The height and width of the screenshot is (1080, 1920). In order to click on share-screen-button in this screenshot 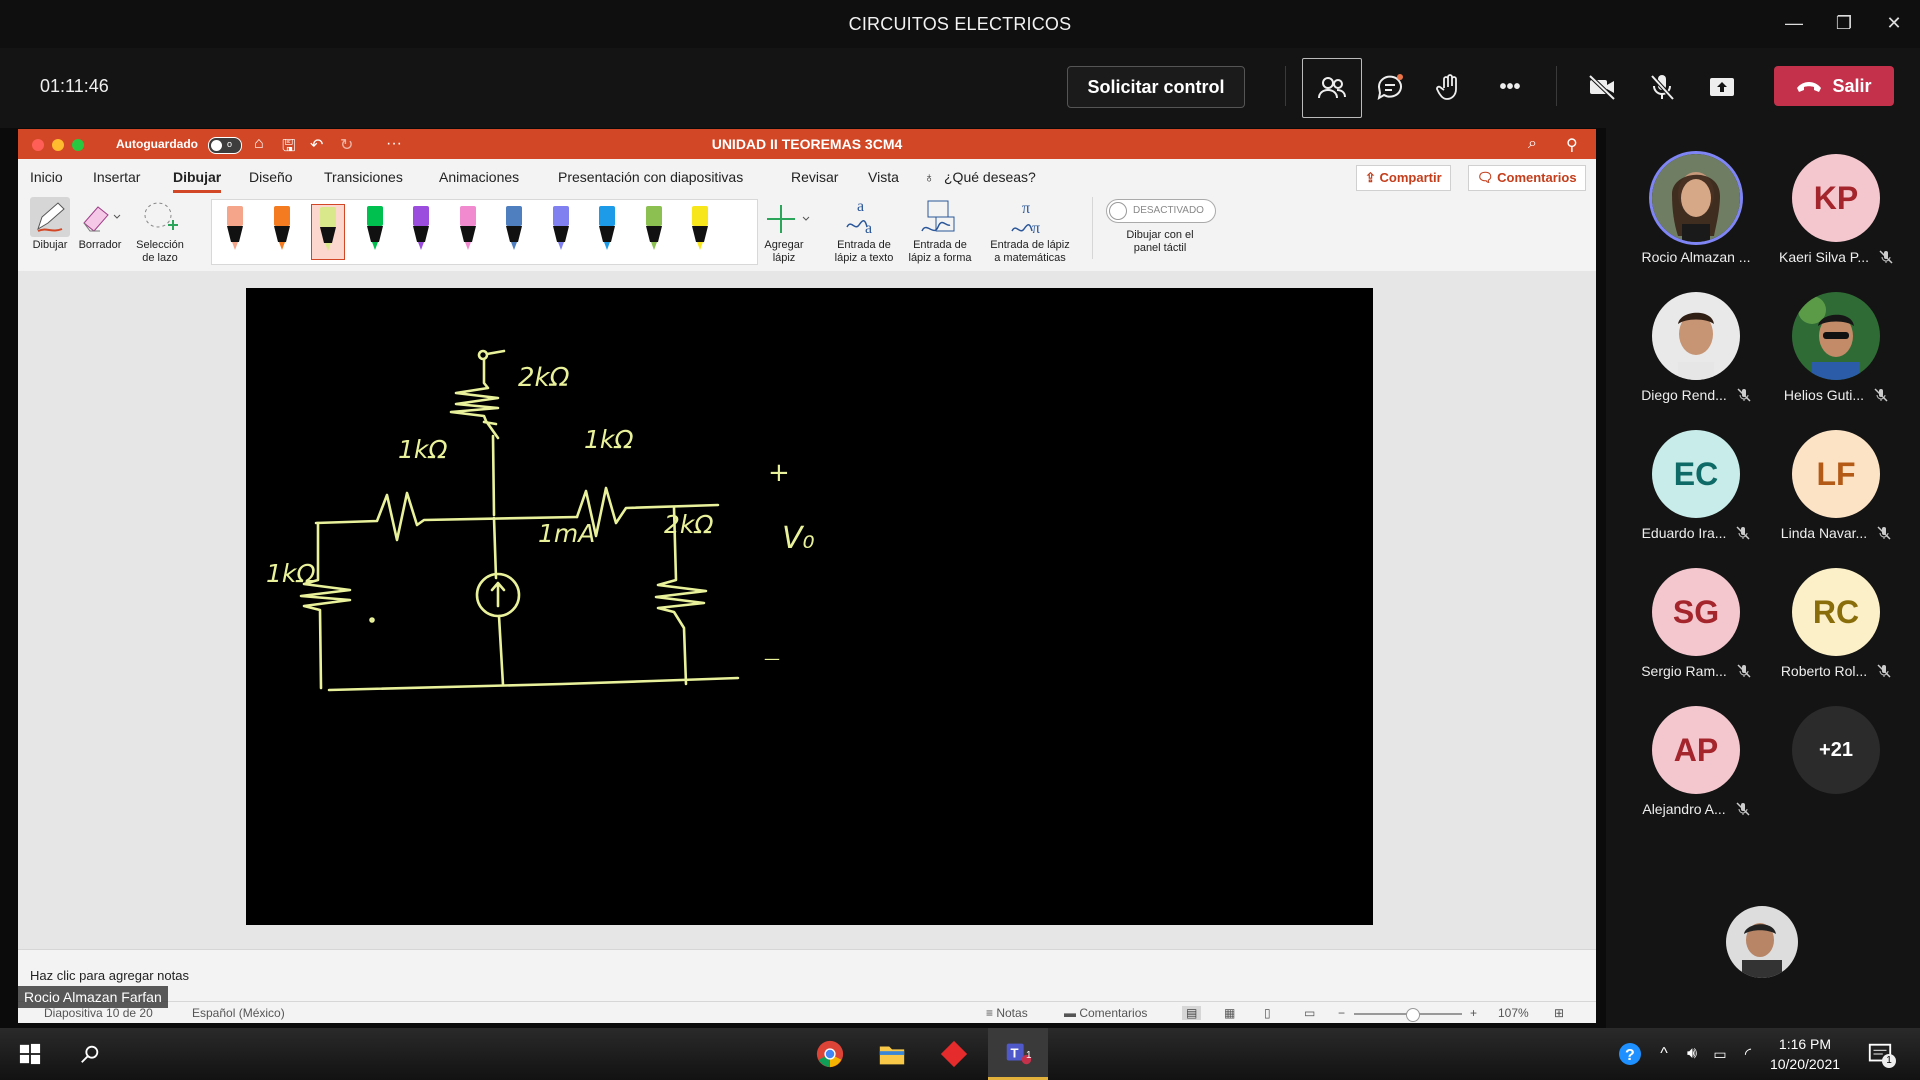, I will do `click(1722, 87)`.